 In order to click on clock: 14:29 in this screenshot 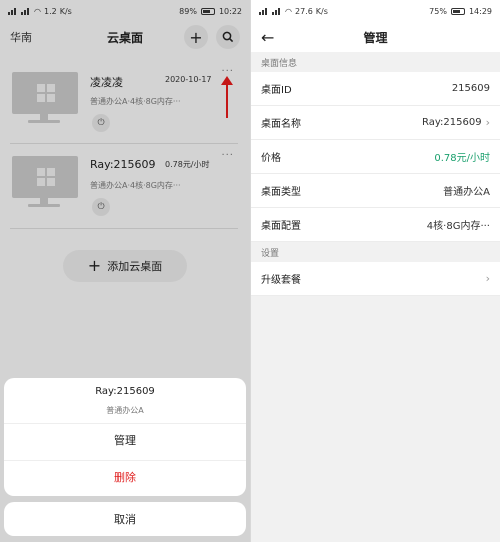, I will do `click(480, 11)`.